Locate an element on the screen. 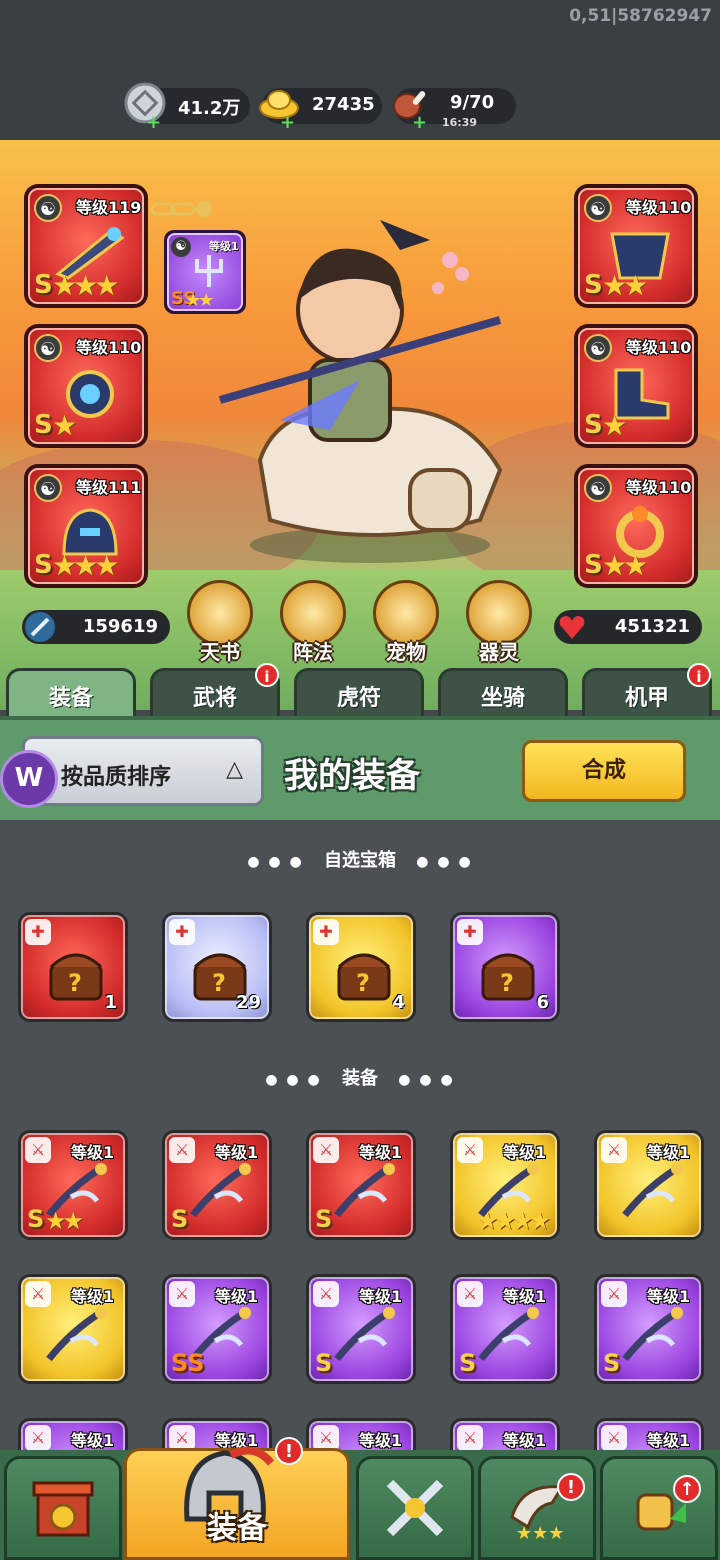 This screenshot has height=1560, width=720. equip-slot-right-1: ☯ 等级110 S ★★ is located at coordinates (636, 246).